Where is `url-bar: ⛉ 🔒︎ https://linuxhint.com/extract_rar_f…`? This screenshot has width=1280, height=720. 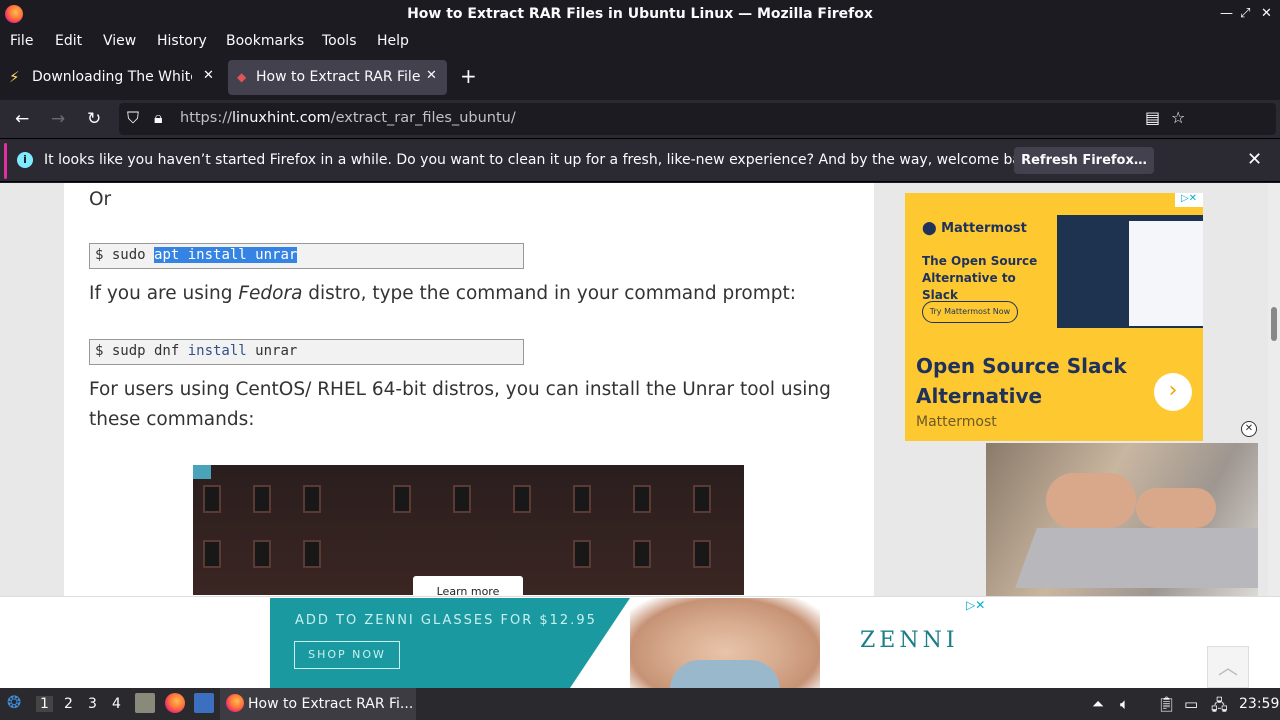 url-bar: ⛉ 🔒︎ https://linuxhint.com/extract_rar_f… is located at coordinates (697, 119).